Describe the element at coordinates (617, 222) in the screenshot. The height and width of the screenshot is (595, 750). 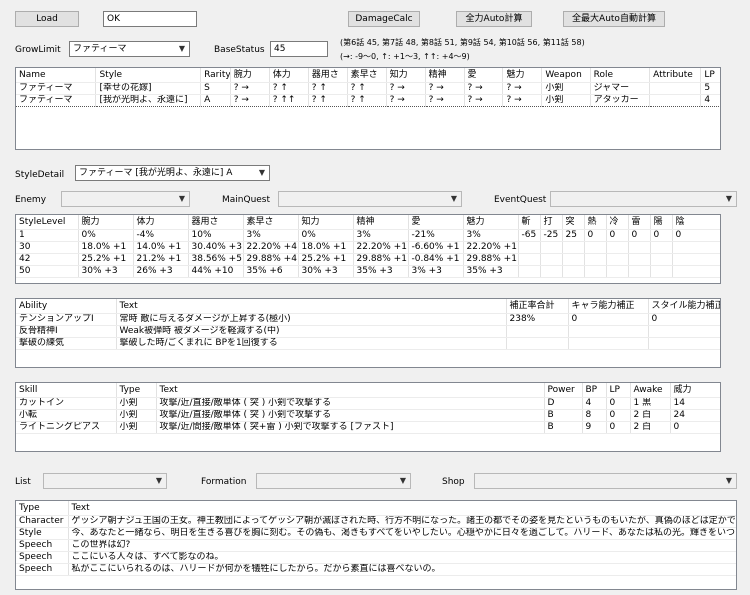
I see `column-header: 冷` at that location.